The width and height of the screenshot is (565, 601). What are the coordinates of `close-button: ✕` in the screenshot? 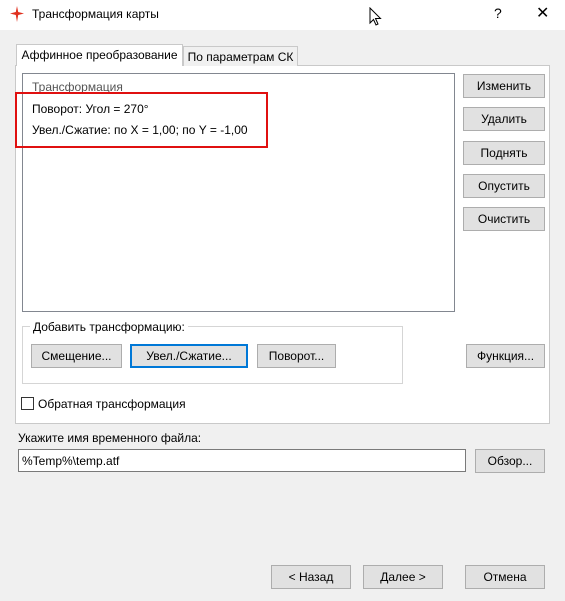 It's located at (542, 13).